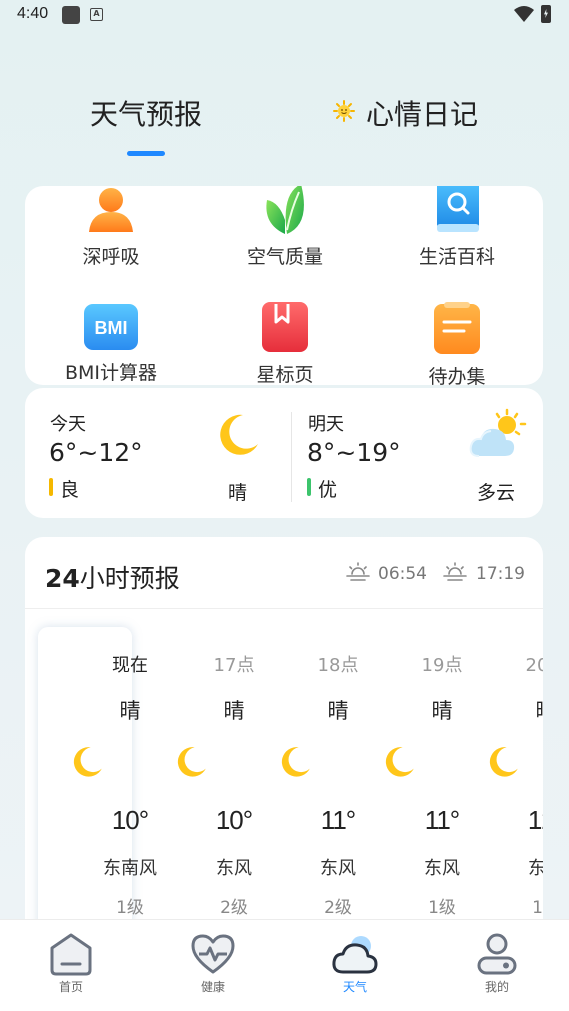 Image resolution: width=569 pixels, height=1011 pixels. I want to click on tool-starred-pages: 星标页, so click(285, 343).